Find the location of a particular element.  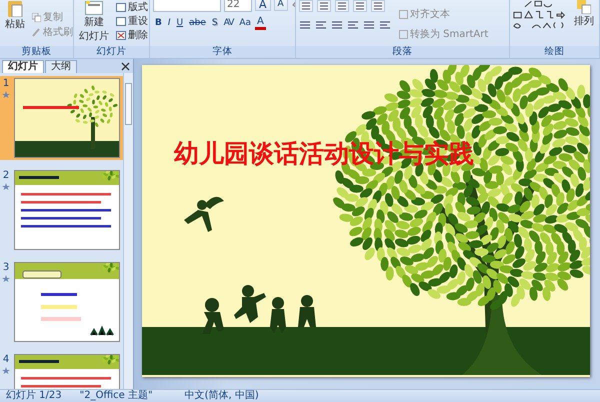

smartart-icon is located at coordinates (403, 34).